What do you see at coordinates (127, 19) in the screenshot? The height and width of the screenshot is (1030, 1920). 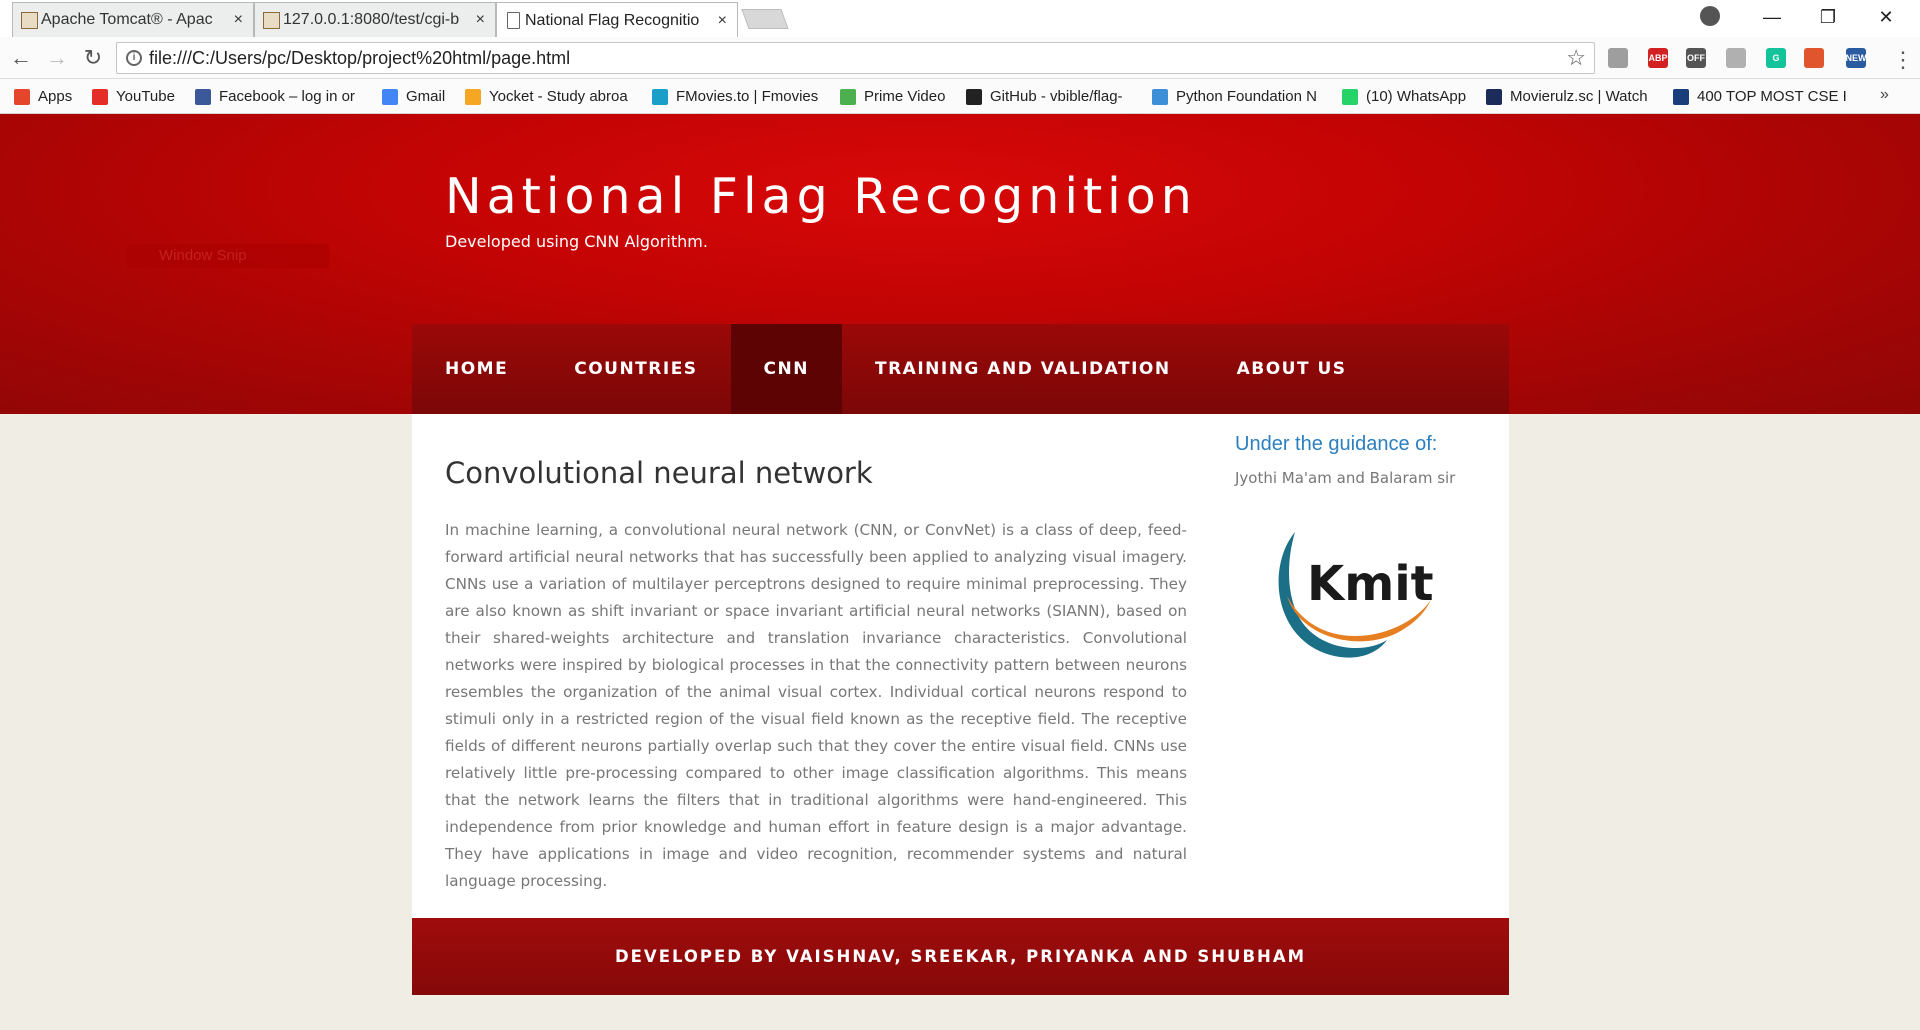 I see `tab-title: Apache Tomcat® - Apac` at bounding box center [127, 19].